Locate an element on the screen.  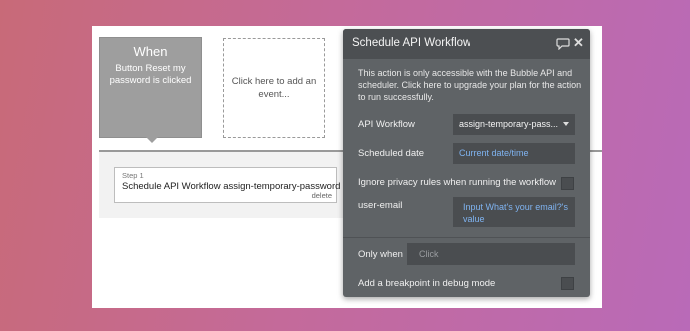
user-email-label: user-email is located at coordinates (380, 205).